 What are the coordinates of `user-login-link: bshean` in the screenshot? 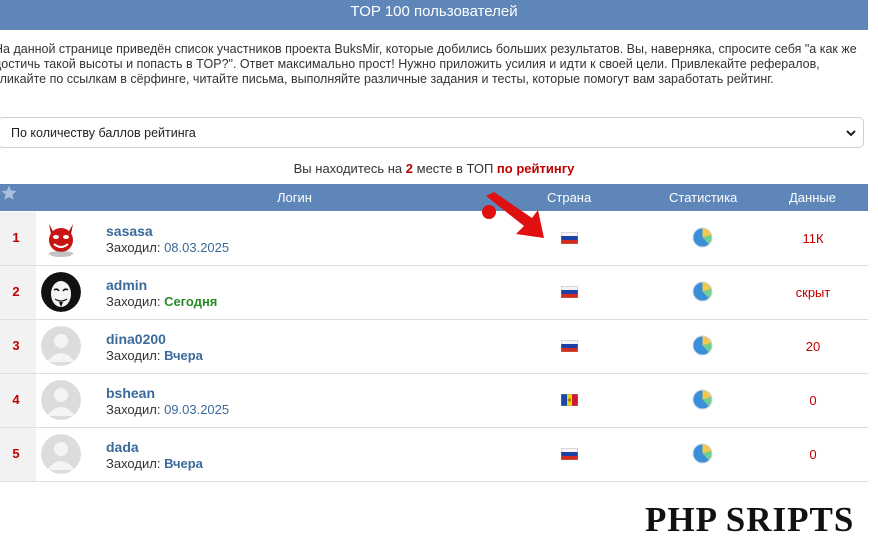 It's located at (130, 393).